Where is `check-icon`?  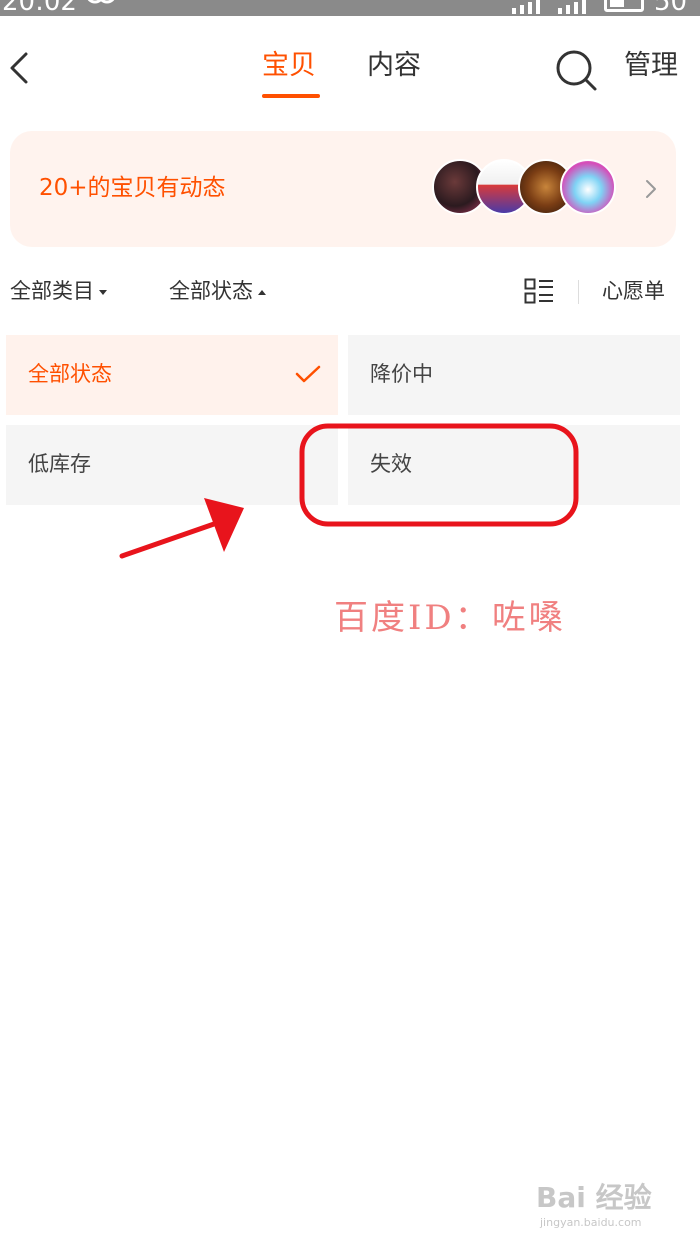 check-icon is located at coordinates (308, 374).